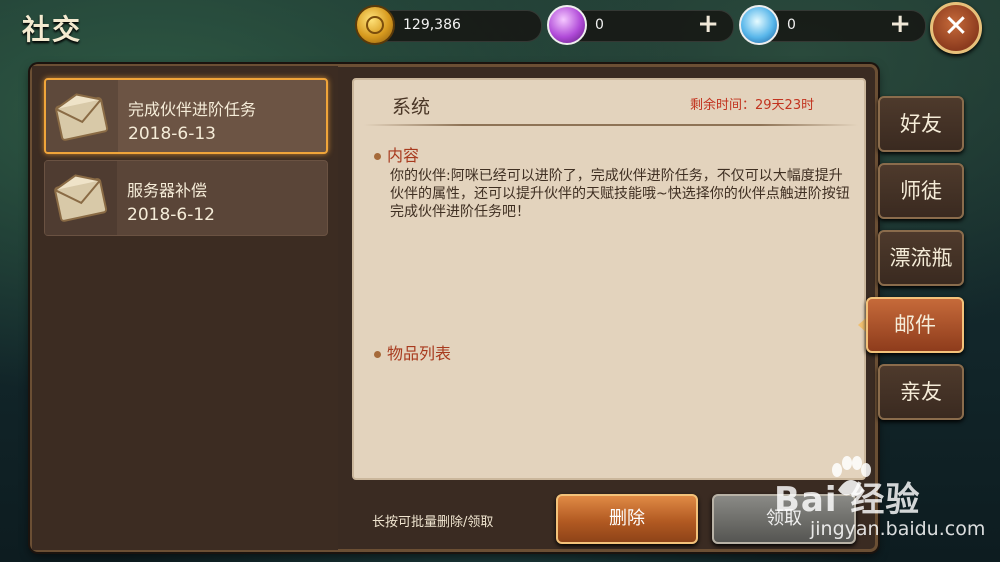 This screenshot has height=562, width=1000. I want to click on mail-date: 2018-6-13, so click(172, 134).